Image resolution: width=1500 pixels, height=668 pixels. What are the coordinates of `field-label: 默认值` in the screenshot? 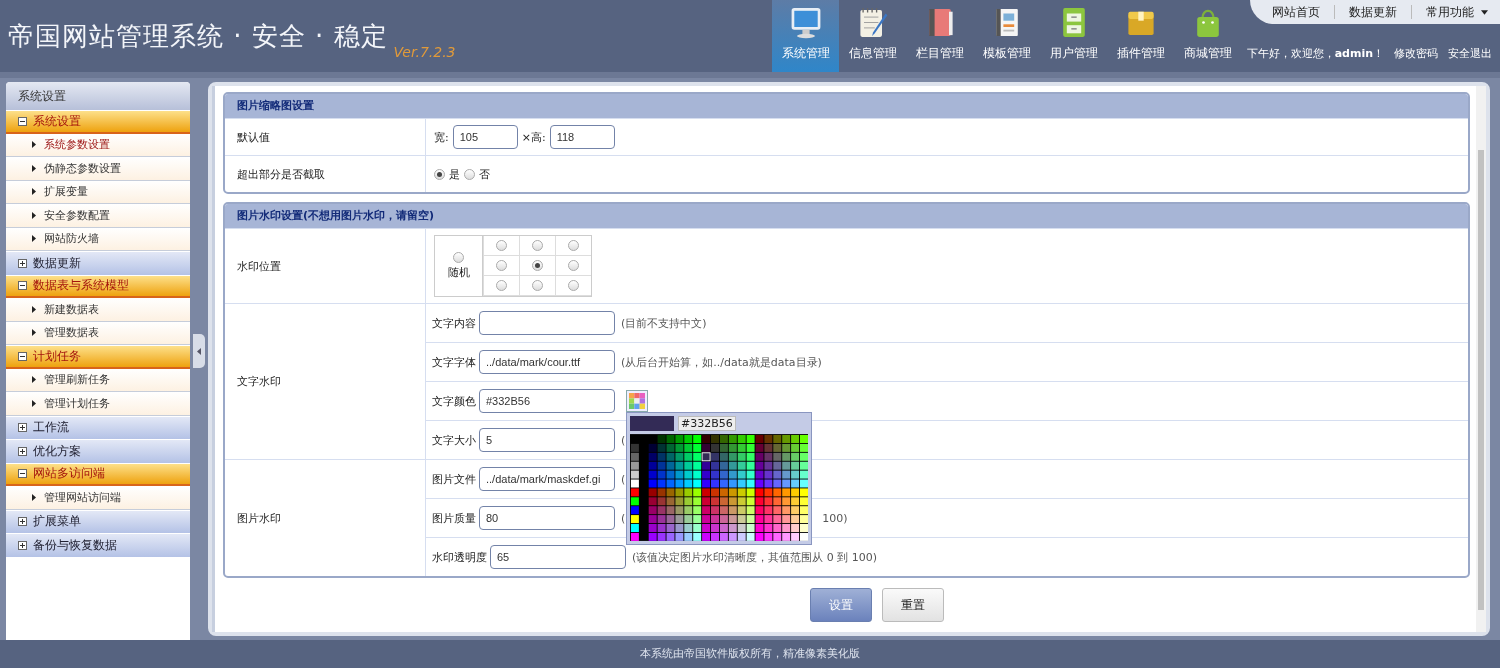 It's located at (325, 137).